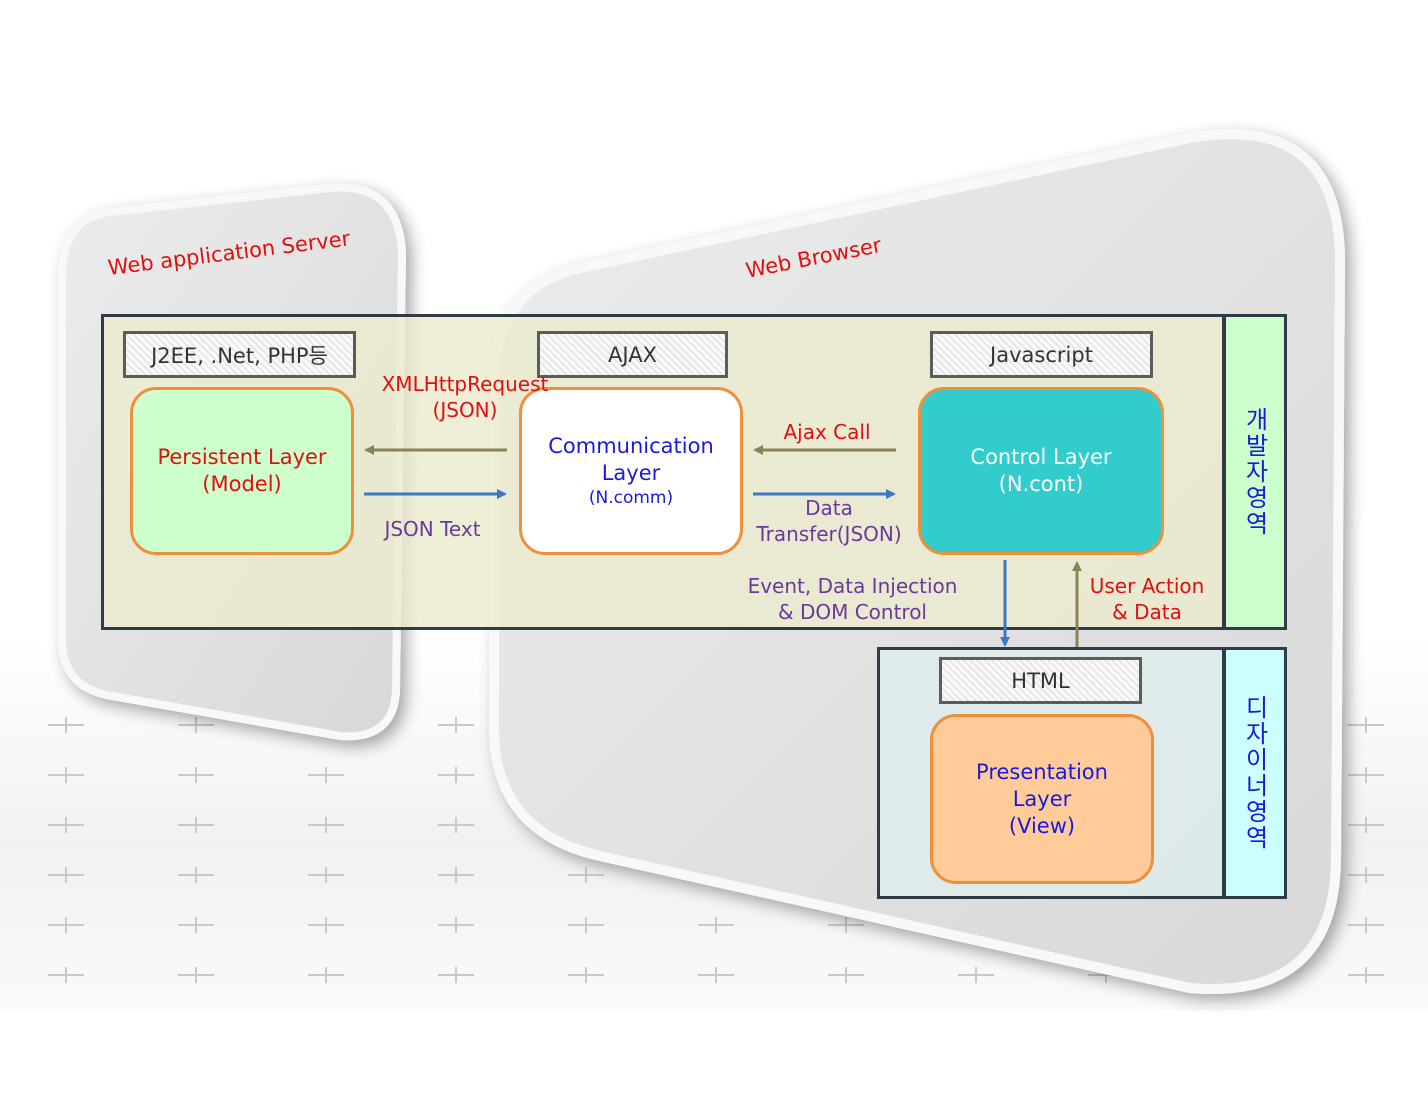 Image resolution: width=1428 pixels, height=1108 pixels. Describe the element at coordinates (829, 521) in the screenshot. I see `label-data-transfer: Data Transfer(JSON)` at that location.